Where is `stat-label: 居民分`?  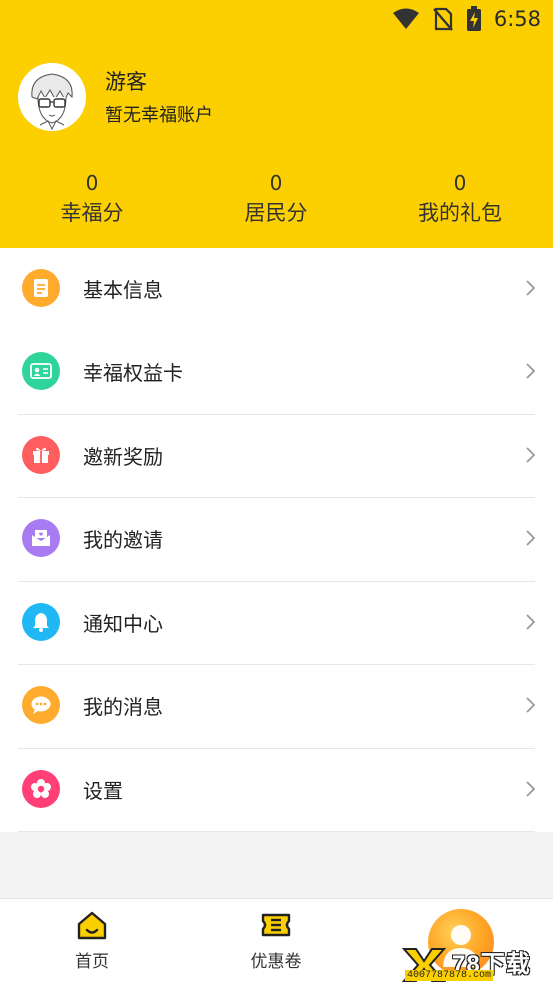
stat-label: 居民分 is located at coordinates (276, 213).